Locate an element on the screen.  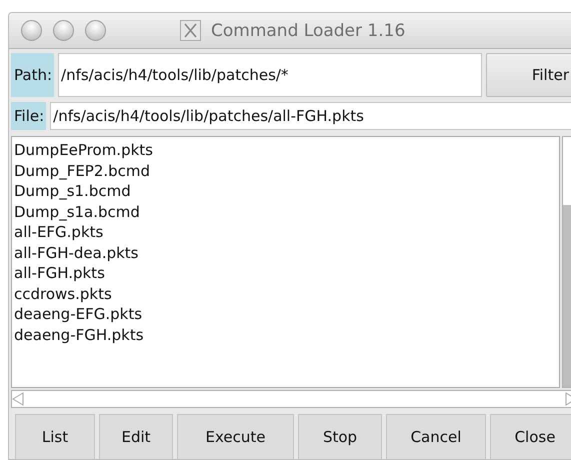
cancel-button: Cancel is located at coordinates (436, 436).